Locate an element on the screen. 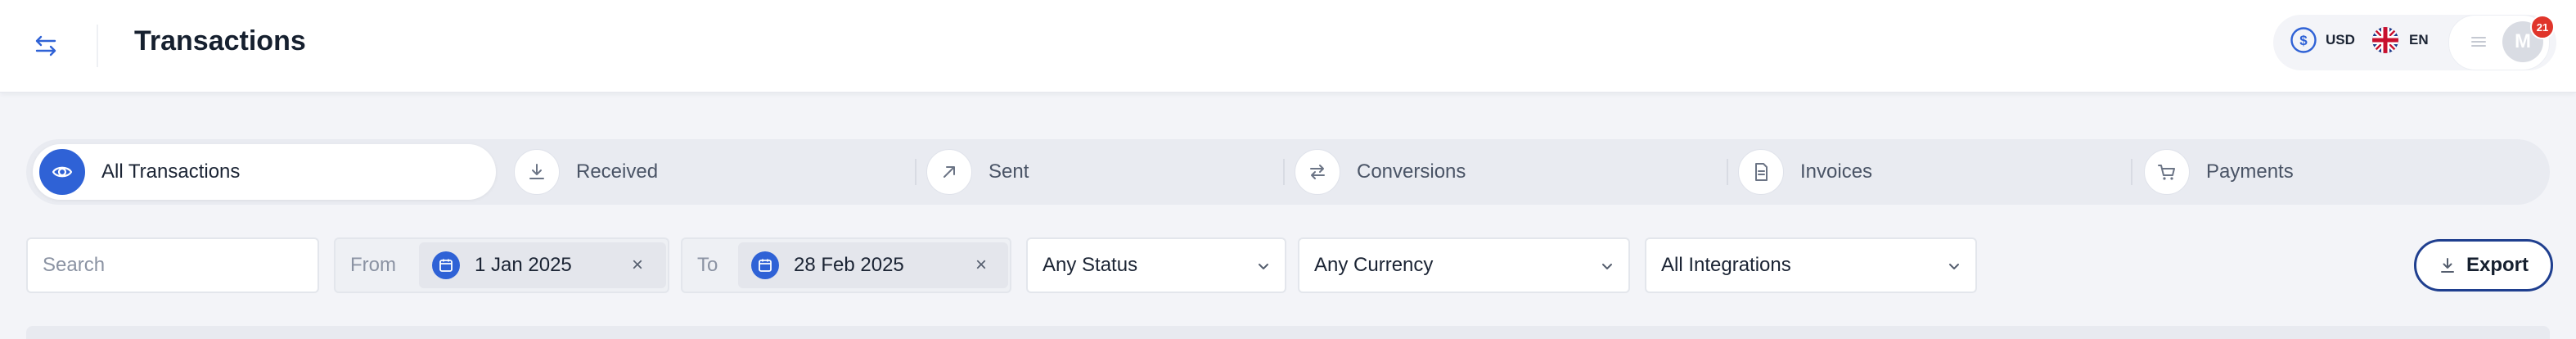  search-input is located at coordinates (172, 265).